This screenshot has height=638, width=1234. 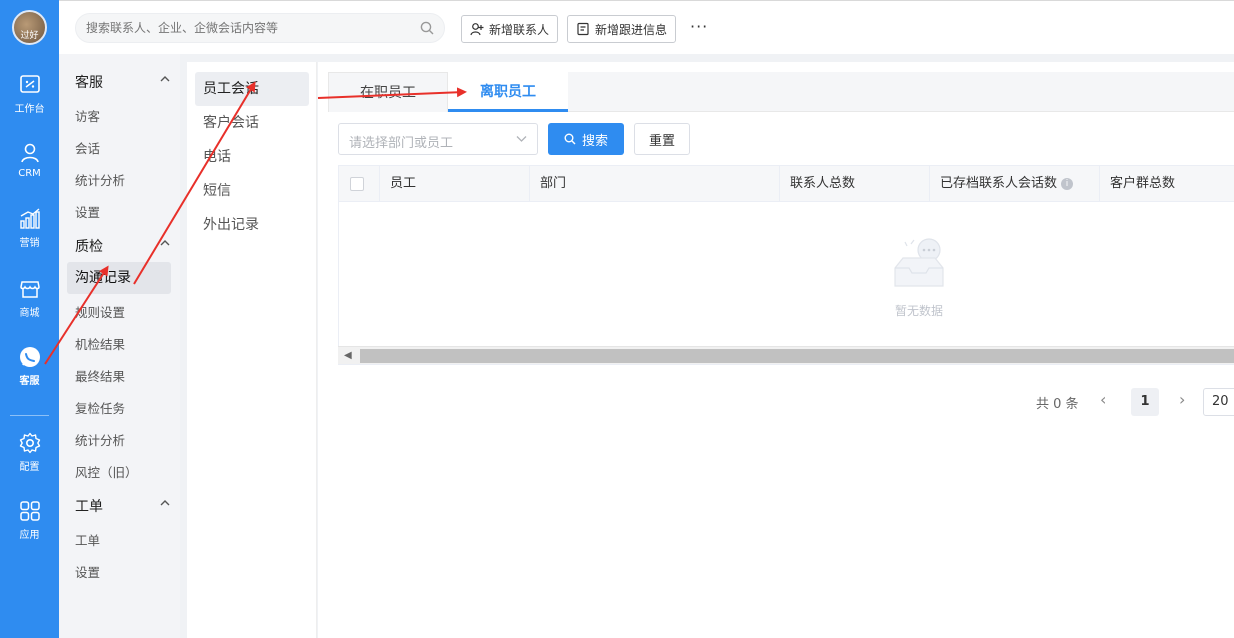 I want to click on menu-item-session: 会话, so click(x=87, y=147).